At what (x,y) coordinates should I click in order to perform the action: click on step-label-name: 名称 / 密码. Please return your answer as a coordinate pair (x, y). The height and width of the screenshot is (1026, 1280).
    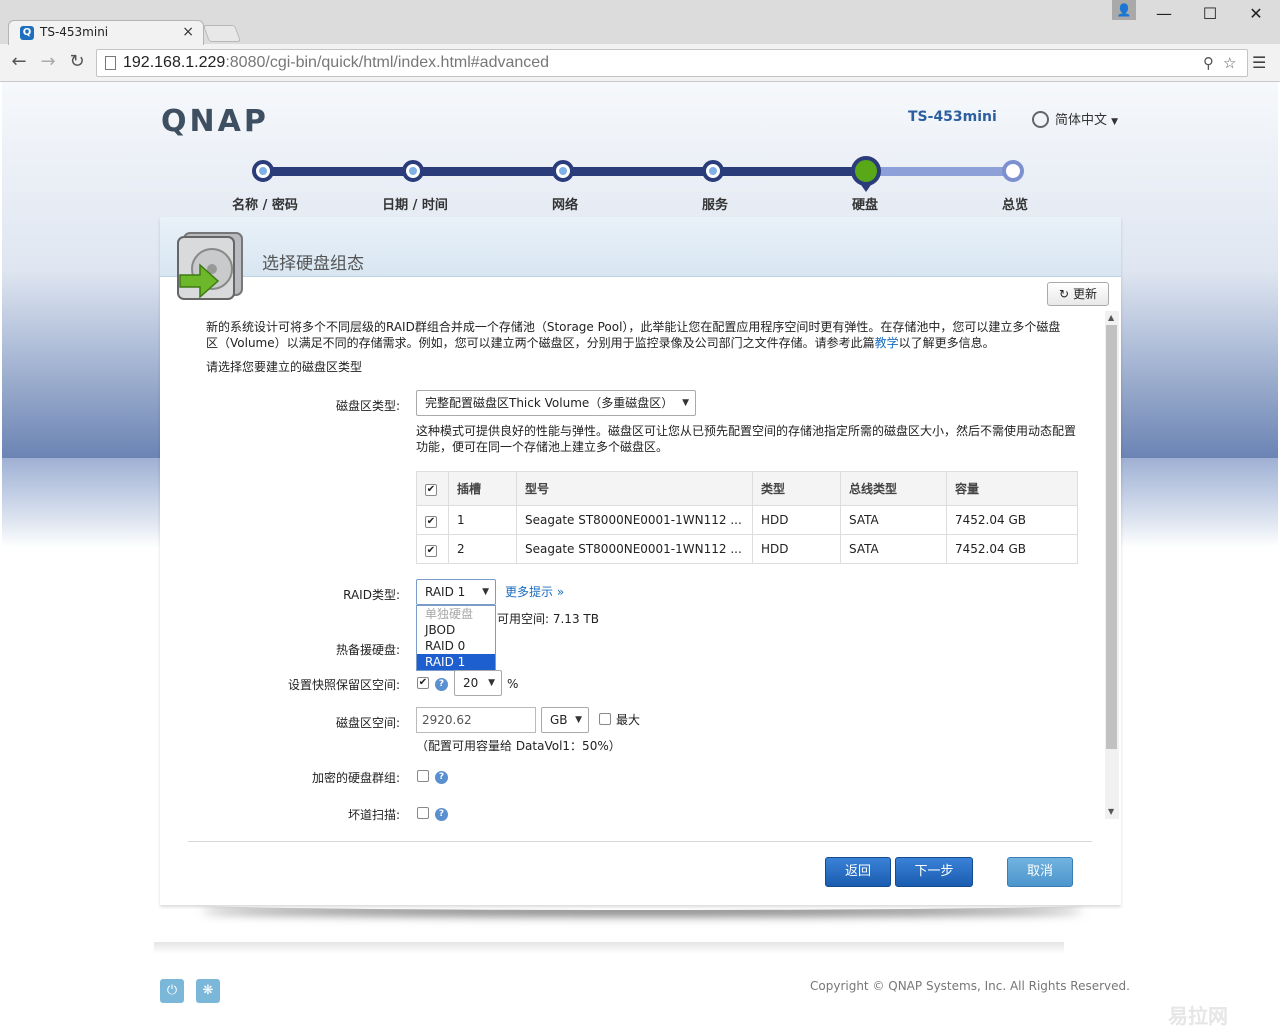
    Looking at the image, I should click on (265, 205).